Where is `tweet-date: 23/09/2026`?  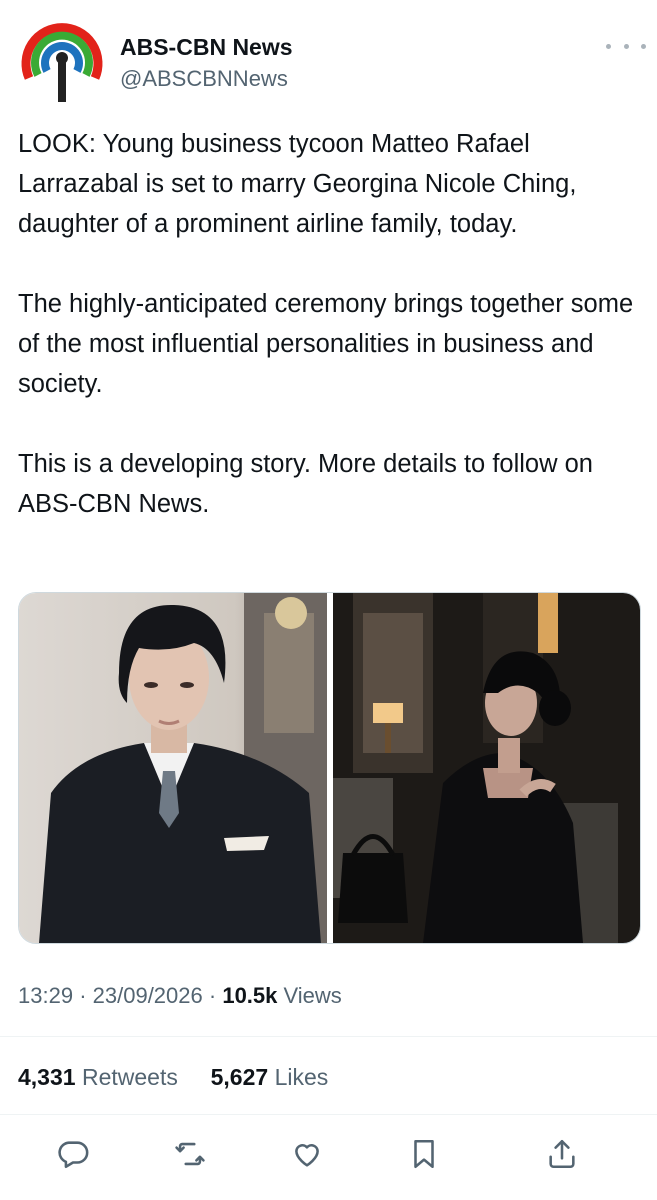 tweet-date: 23/09/2026 is located at coordinates (148, 995).